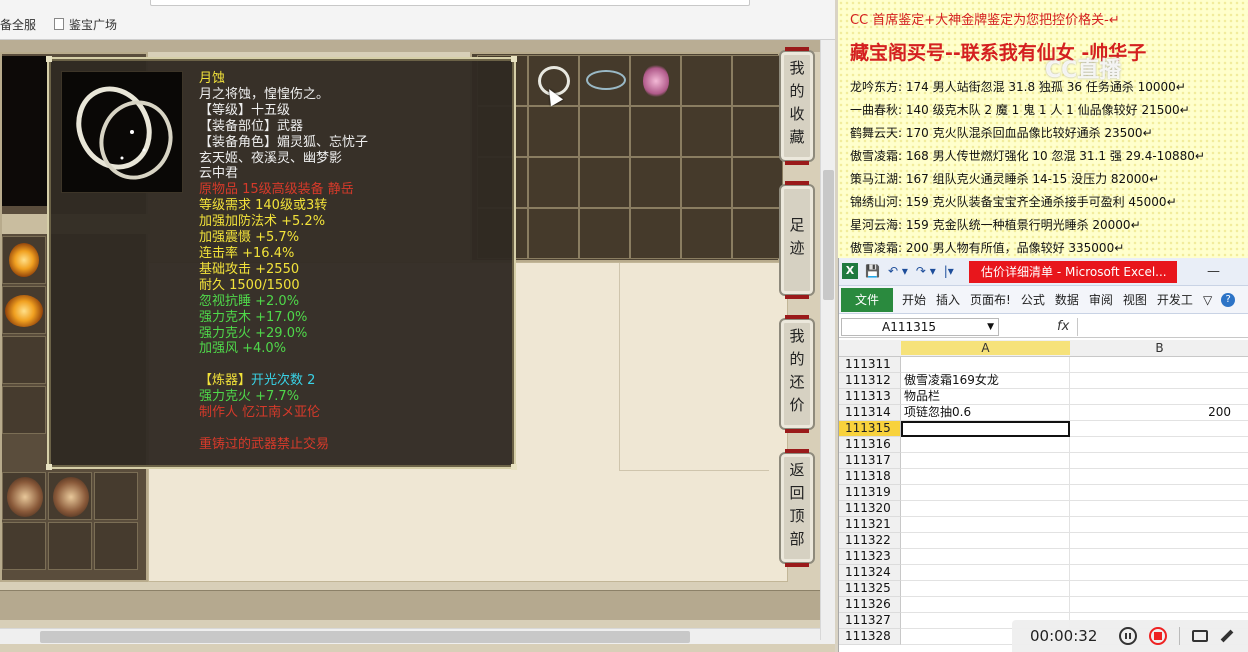 The image size is (1248, 652). Describe the element at coordinates (450, 3) in the screenshot. I see `address-bar` at that location.